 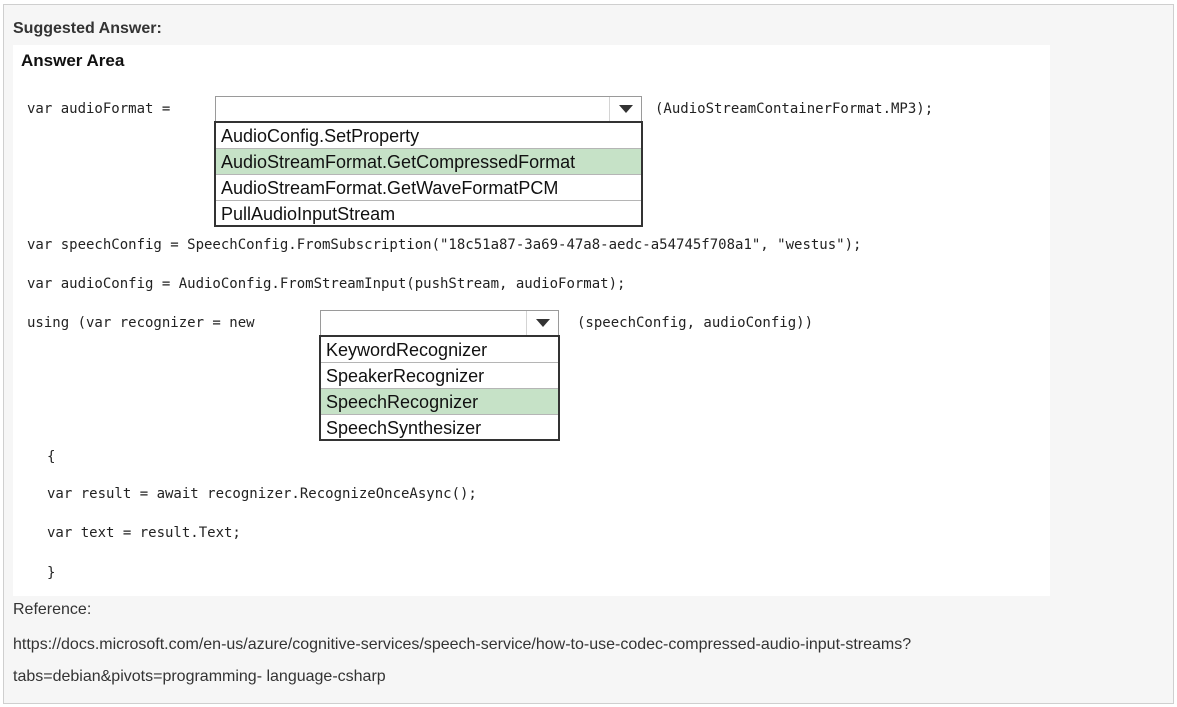 I want to click on code-line-text: var text = result.Text;, so click(x=144, y=533).